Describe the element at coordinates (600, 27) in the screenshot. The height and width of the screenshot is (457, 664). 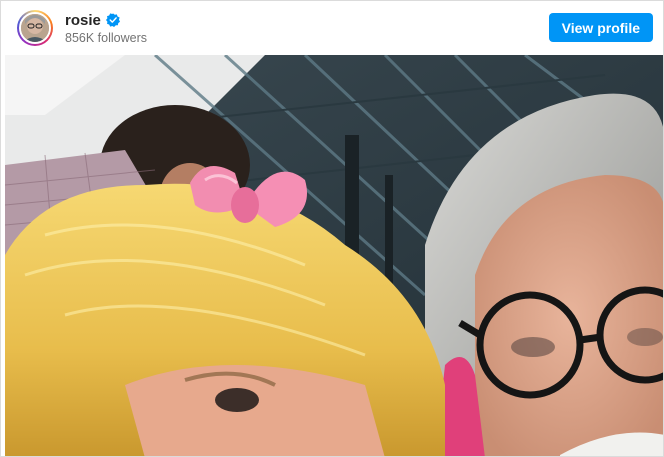
I see `view-profile-button: View profile` at that location.